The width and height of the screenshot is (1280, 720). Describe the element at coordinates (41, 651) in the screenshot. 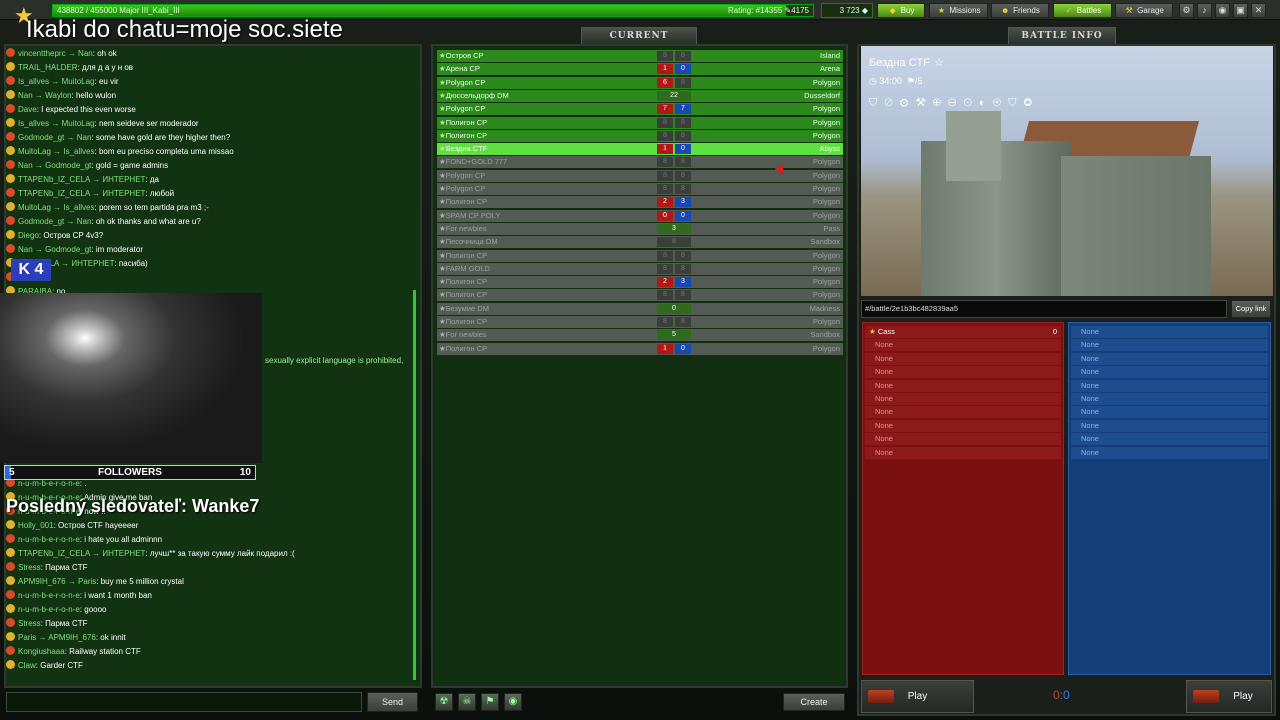

I see `chat-nick: Kongiushaaa` at that location.